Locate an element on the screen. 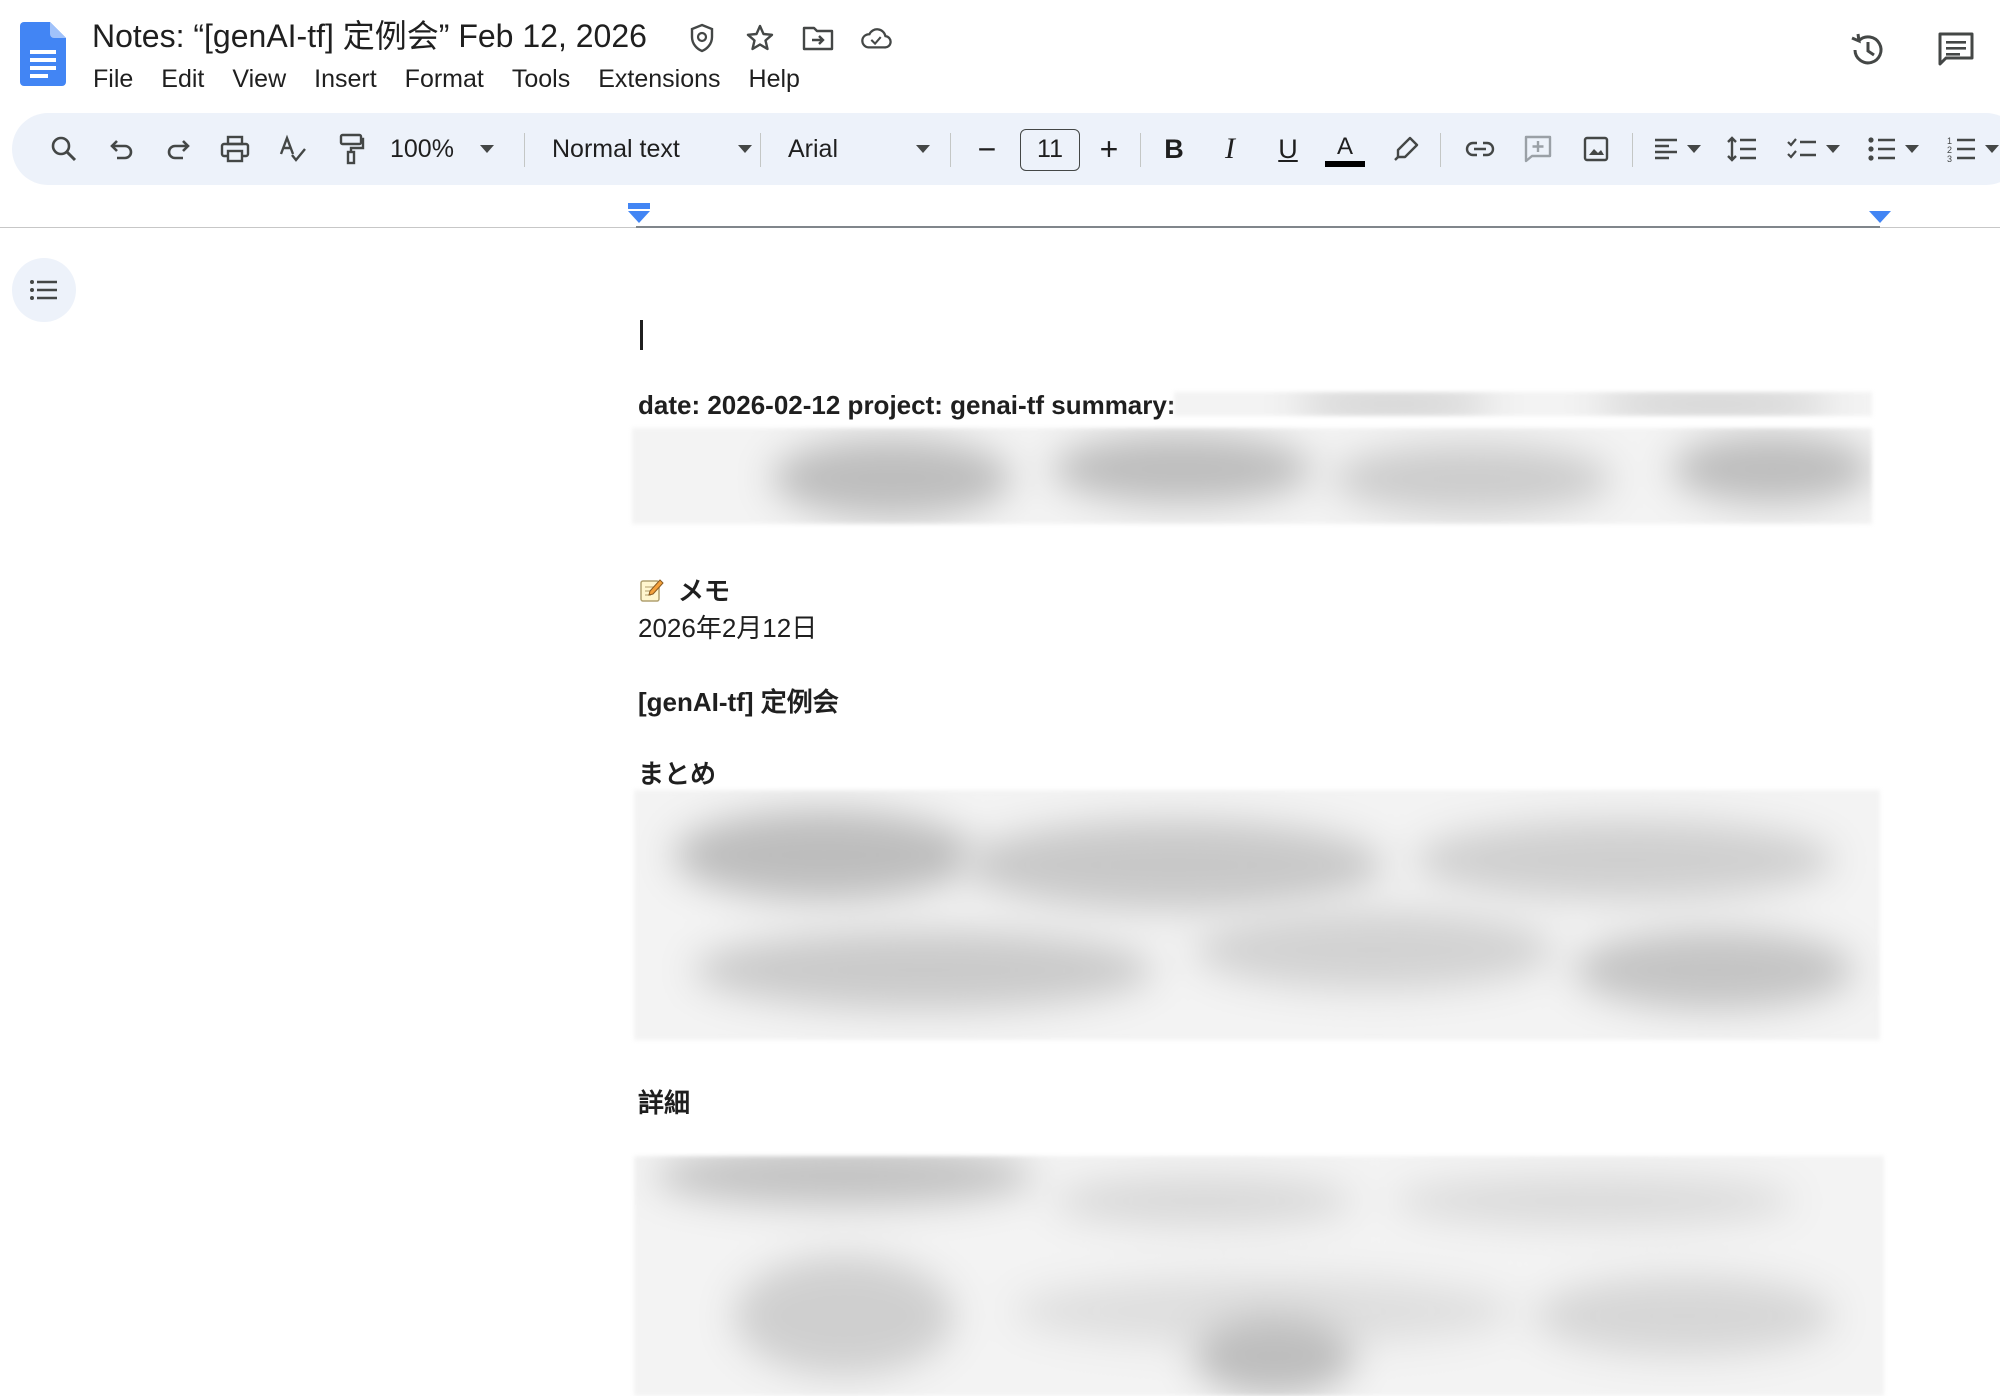 Image resolution: width=2000 pixels, height=1396 pixels. increase-font-size-button: + is located at coordinates (1109, 149).